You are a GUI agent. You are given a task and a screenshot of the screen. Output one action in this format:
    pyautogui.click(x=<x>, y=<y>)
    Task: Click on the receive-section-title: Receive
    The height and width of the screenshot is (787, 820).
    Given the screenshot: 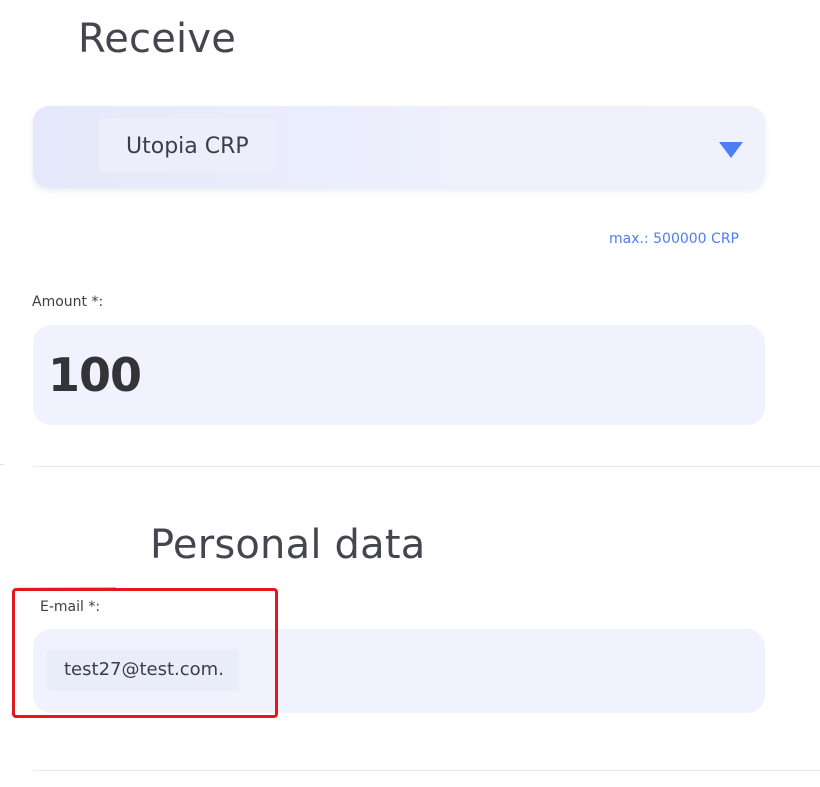 What is the action you would take?
    pyautogui.click(x=157, y=39)
    